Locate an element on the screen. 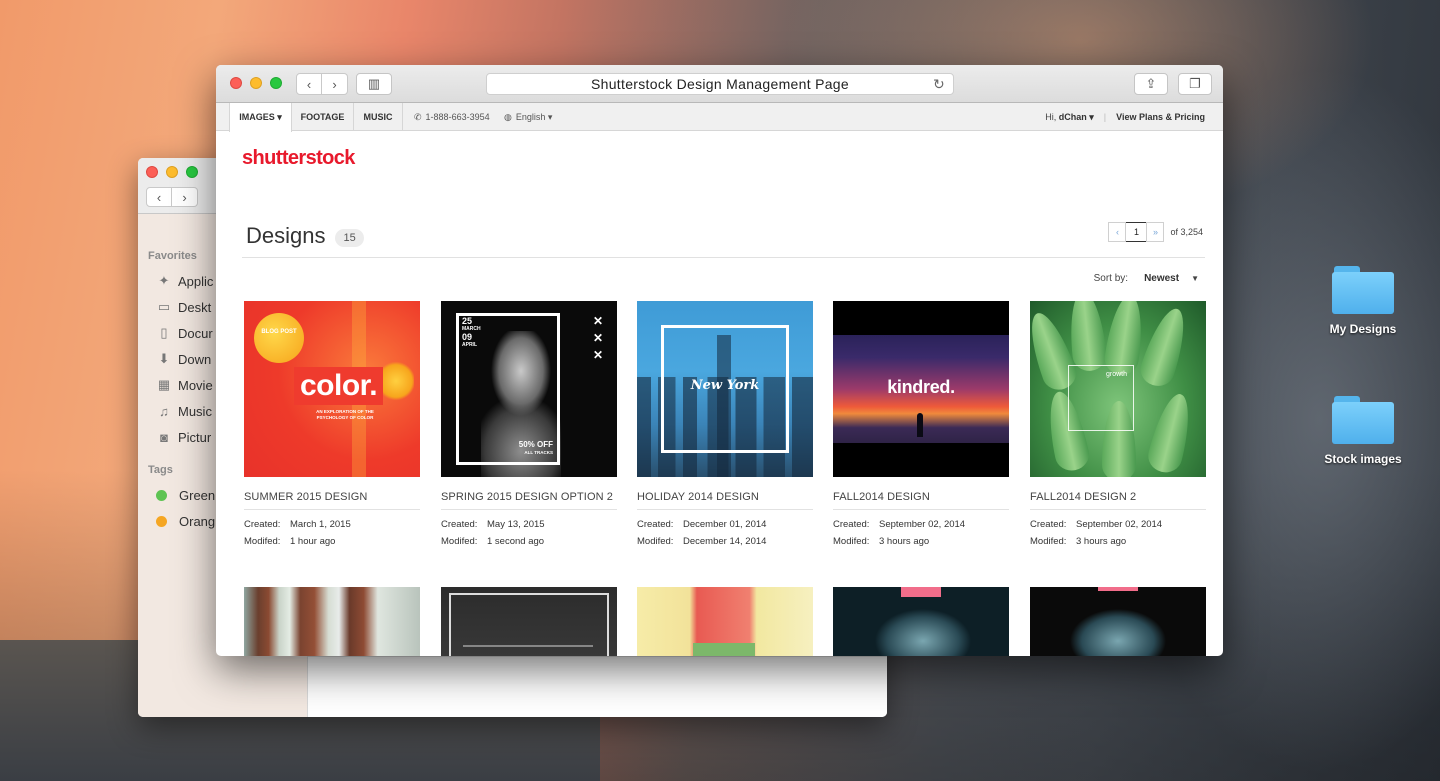 Image resolution: width=1440 pixels, height=781 pixels. share-button: ⇪ is located at coordinates (1151, 84).